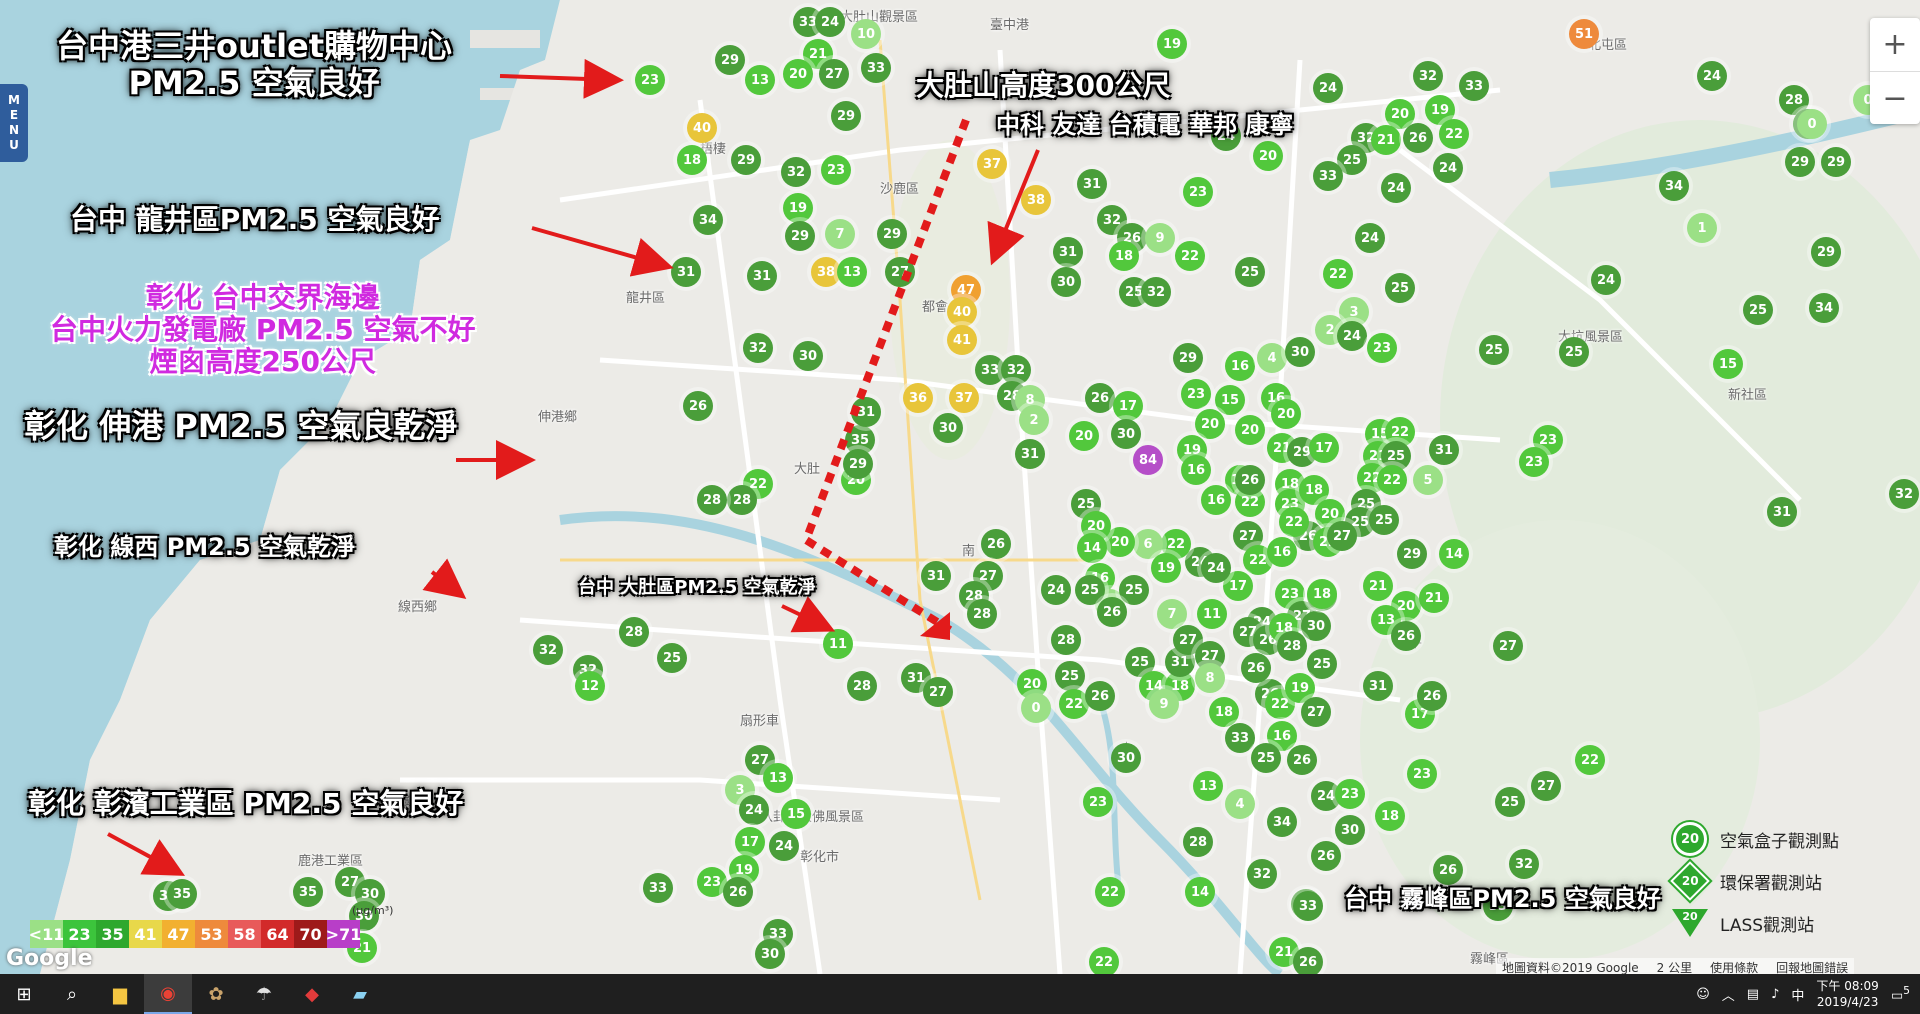 This screenshot has width=1920, height=1014. What do you see at coordinates (1128, 406) in the screenshot?
I see `sensor-marker: 17` at bounding box center [1128, 406].